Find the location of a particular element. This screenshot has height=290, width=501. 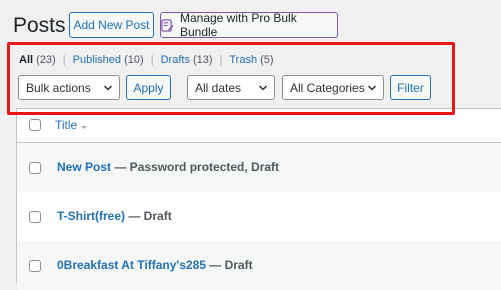

manage-bulk-bundle-button: Manage with Pro Bulk Bundle is located at coordinates (249, 25).